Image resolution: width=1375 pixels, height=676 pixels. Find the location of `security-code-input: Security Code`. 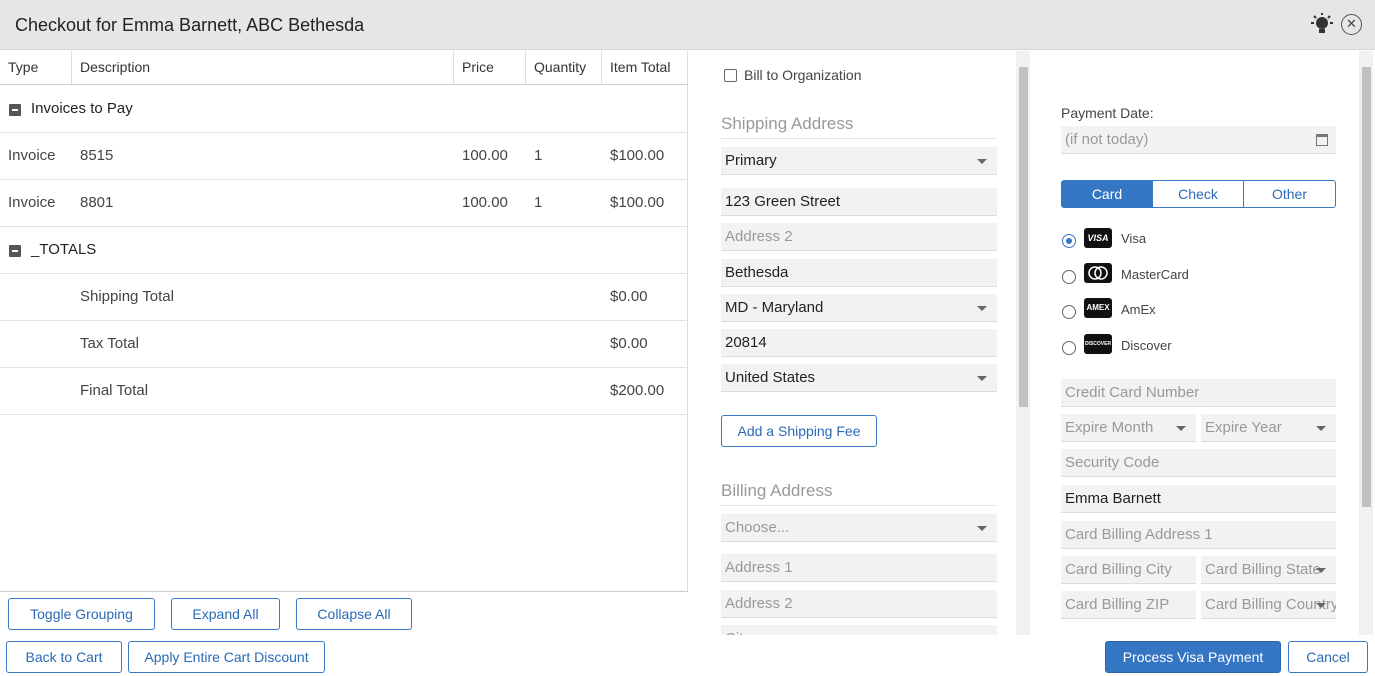

security-code-input: Security Code is located at coordinates (1198, 463).